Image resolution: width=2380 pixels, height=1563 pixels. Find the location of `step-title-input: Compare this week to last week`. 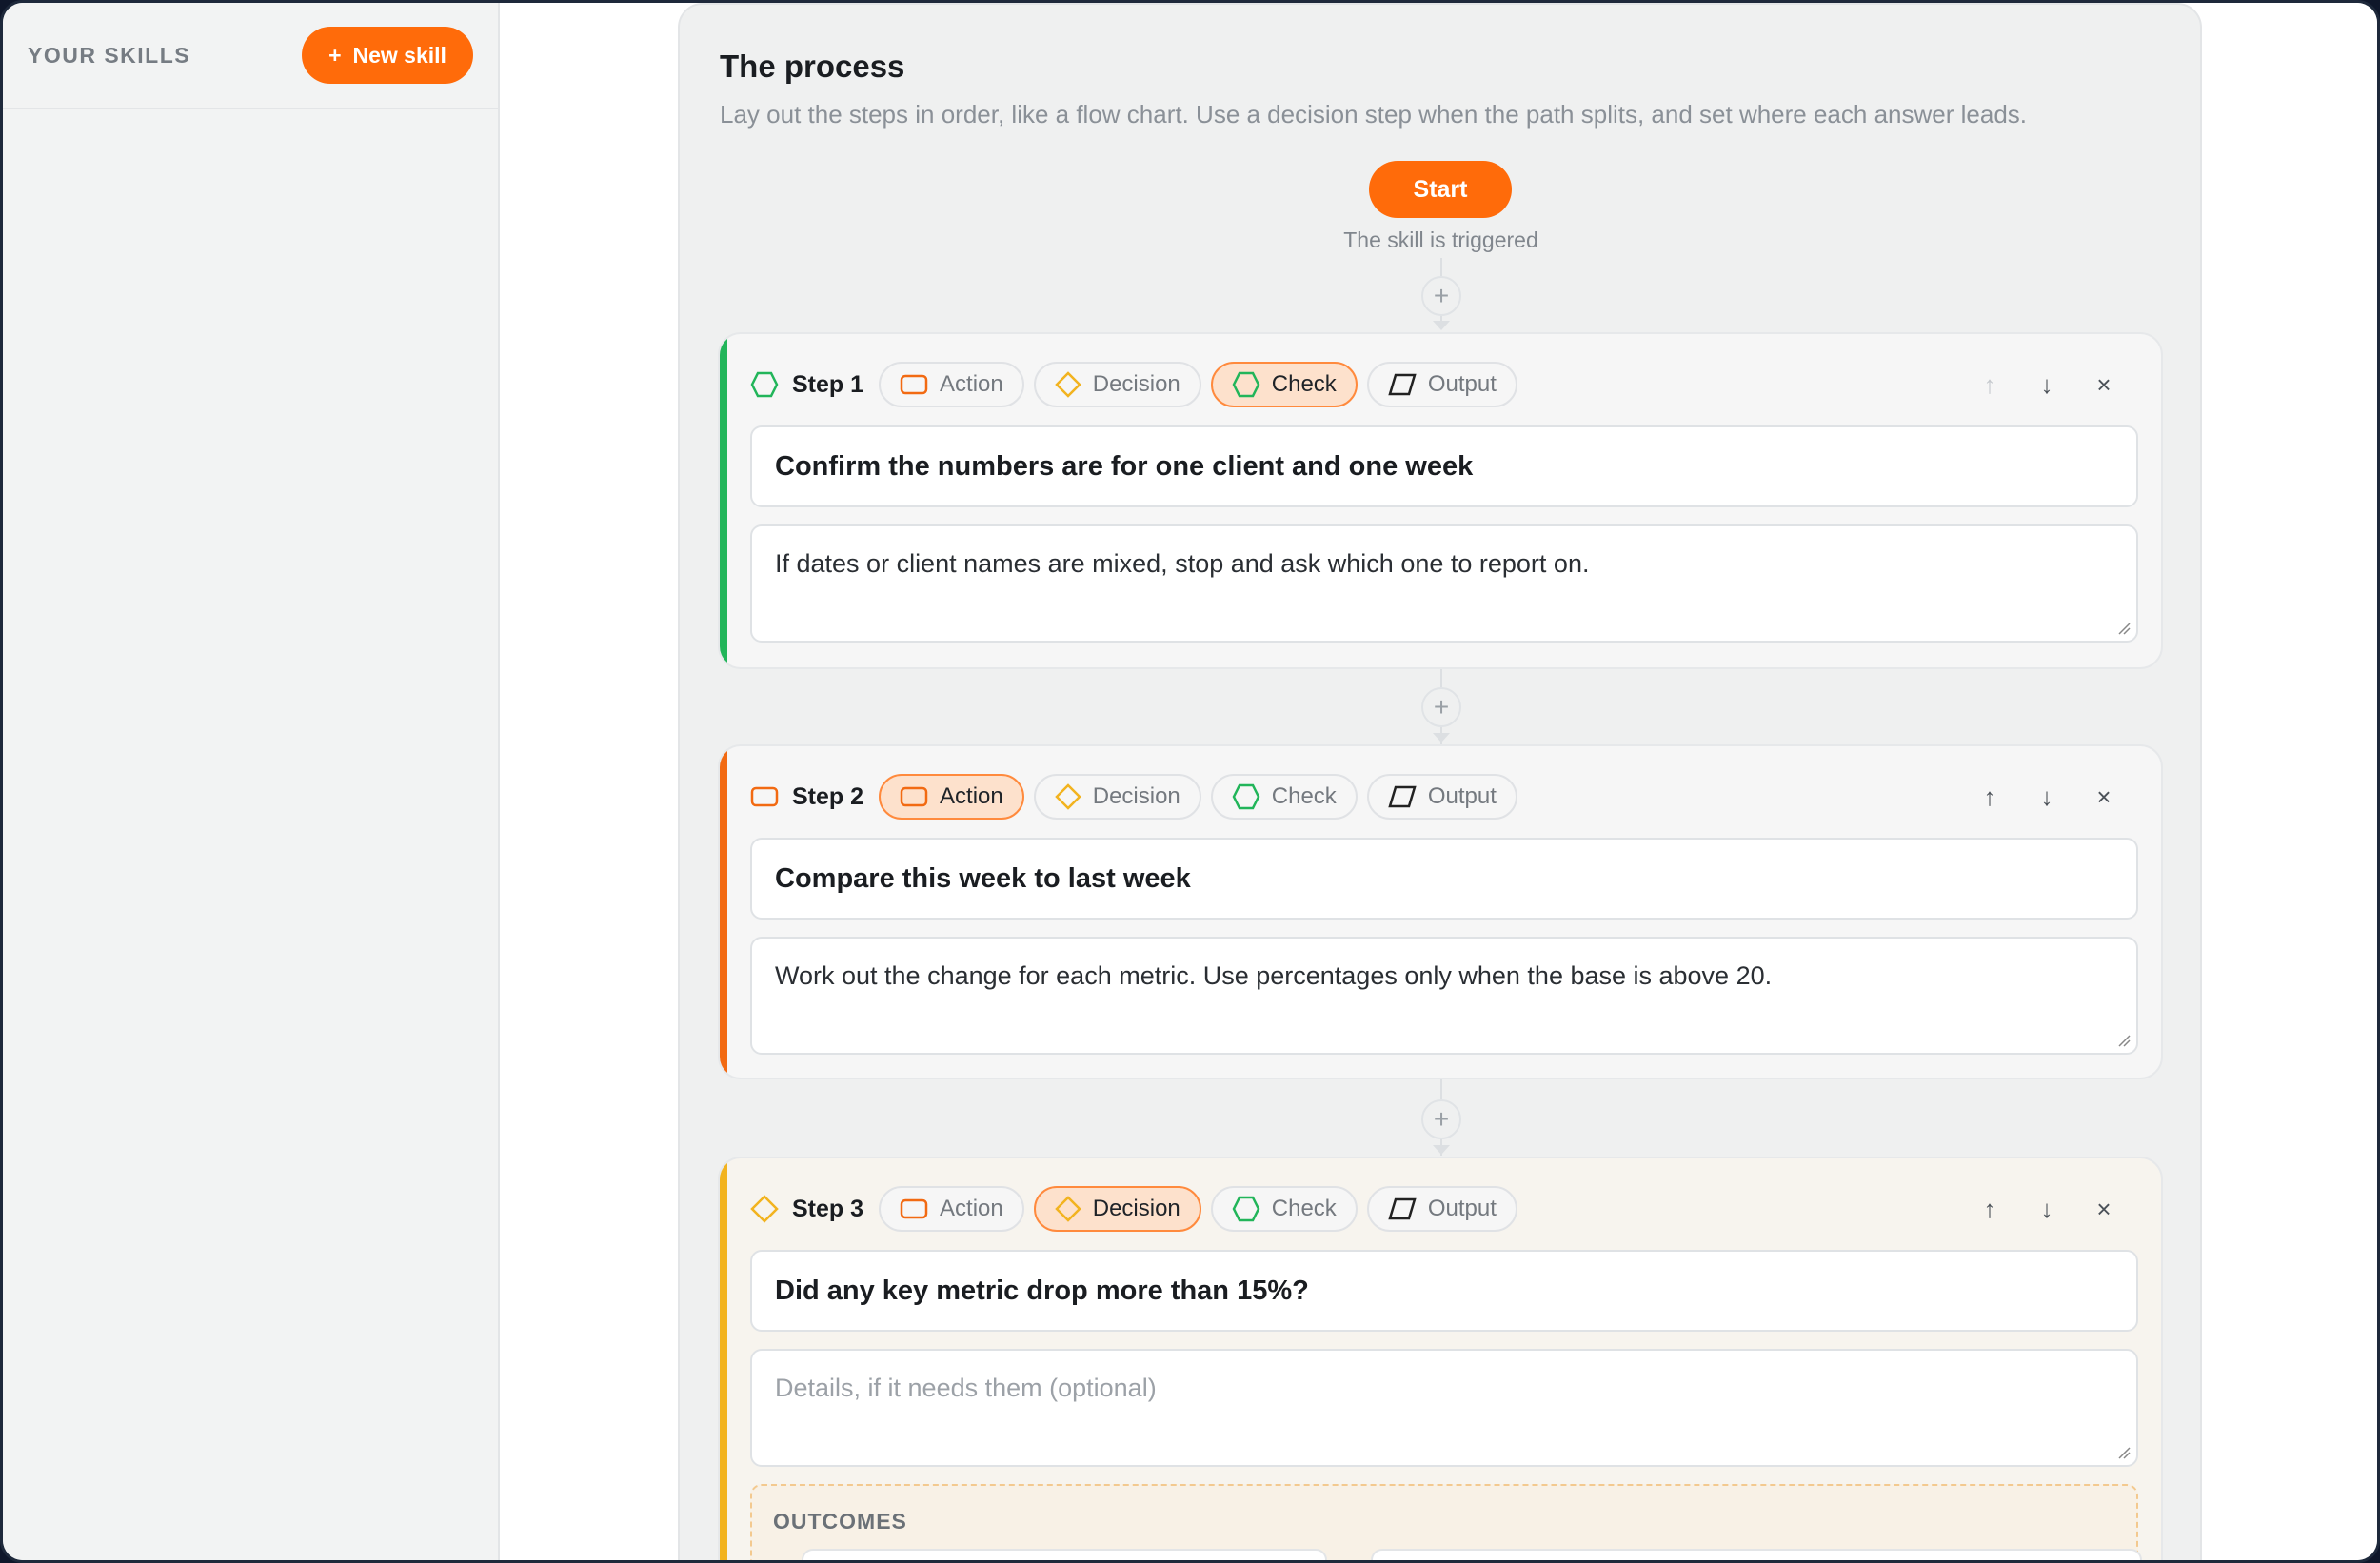

step-title-input: Compare this week to last week is located at coordinates (1444, 879).